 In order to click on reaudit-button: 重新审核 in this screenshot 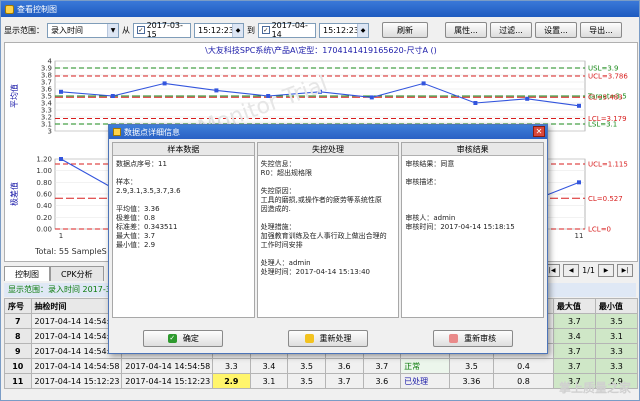, I will do `click(472, 338)`.